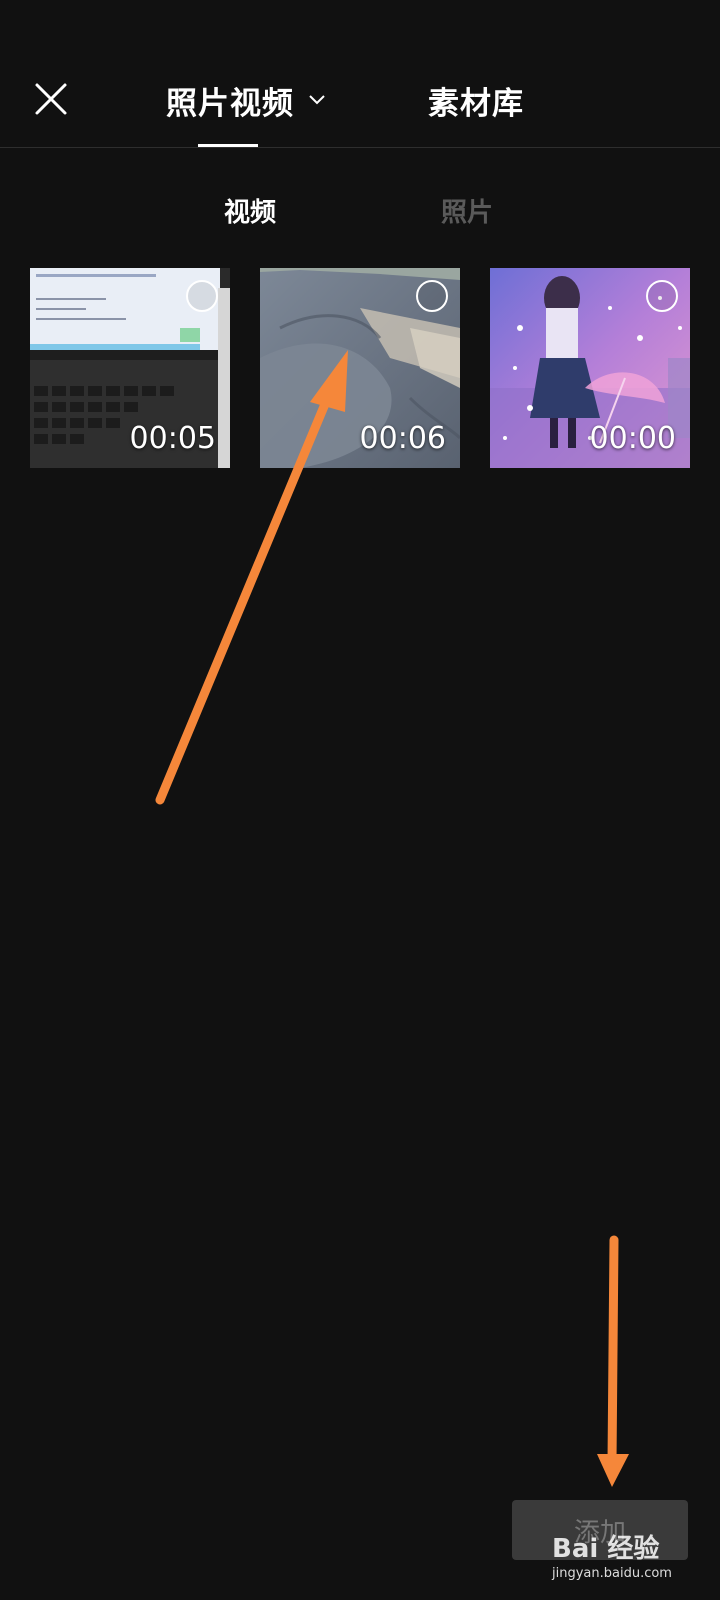  I want to click on annotation-arrow-down, so click(613, 1351).